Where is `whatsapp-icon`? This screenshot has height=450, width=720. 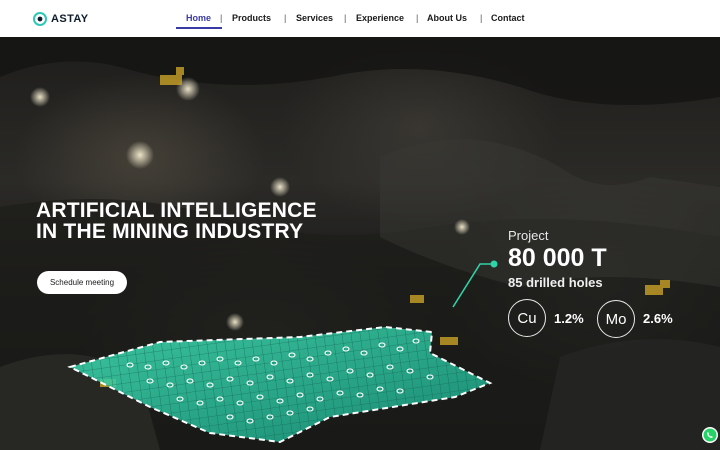
whatsapp-icon is located at coordinates (710, 435).